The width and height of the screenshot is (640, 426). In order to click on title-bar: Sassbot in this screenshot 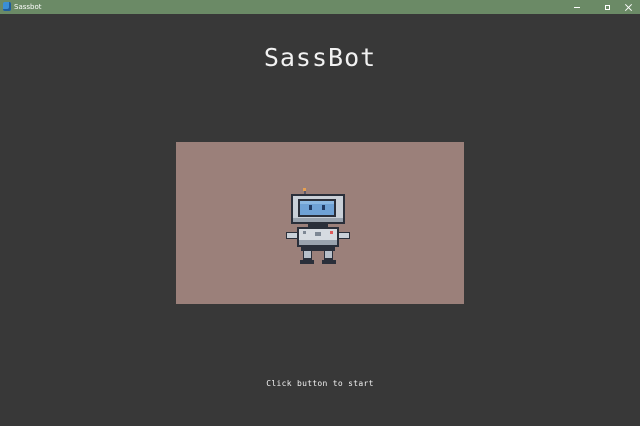, I will do `click(320, 7)`.